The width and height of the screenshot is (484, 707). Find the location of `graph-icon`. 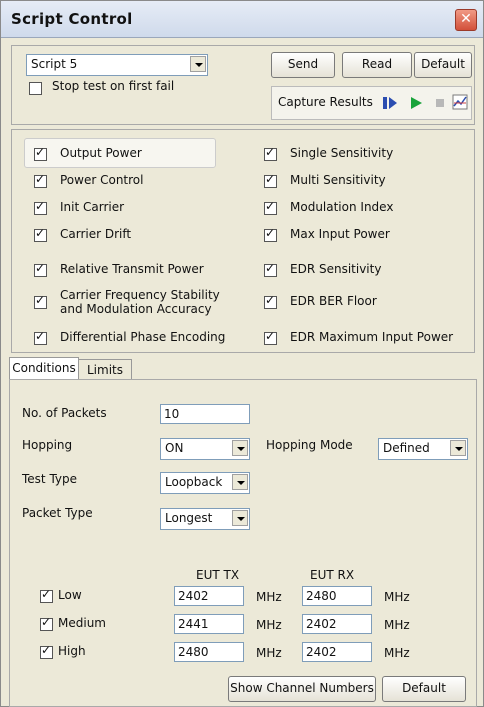

graph-icon is located at coordinates (460, 102).